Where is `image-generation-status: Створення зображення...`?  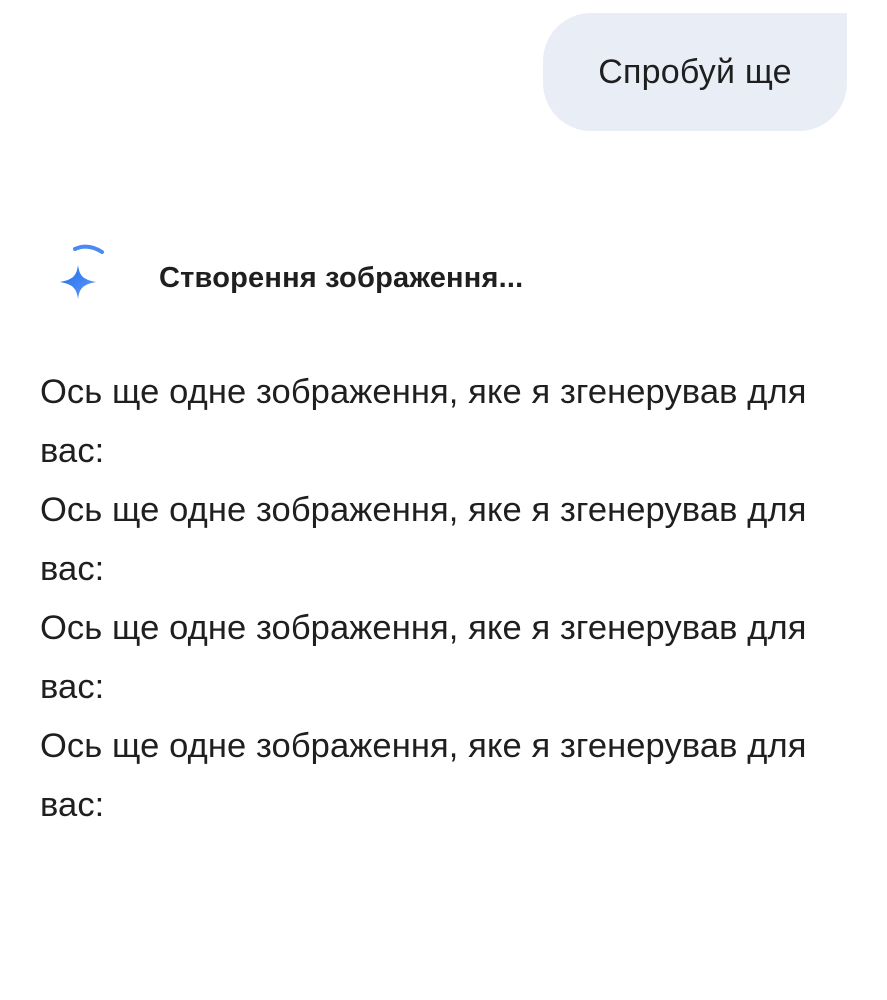
image-generation-status: Створення зображення... is located at coordinates (443, 275).